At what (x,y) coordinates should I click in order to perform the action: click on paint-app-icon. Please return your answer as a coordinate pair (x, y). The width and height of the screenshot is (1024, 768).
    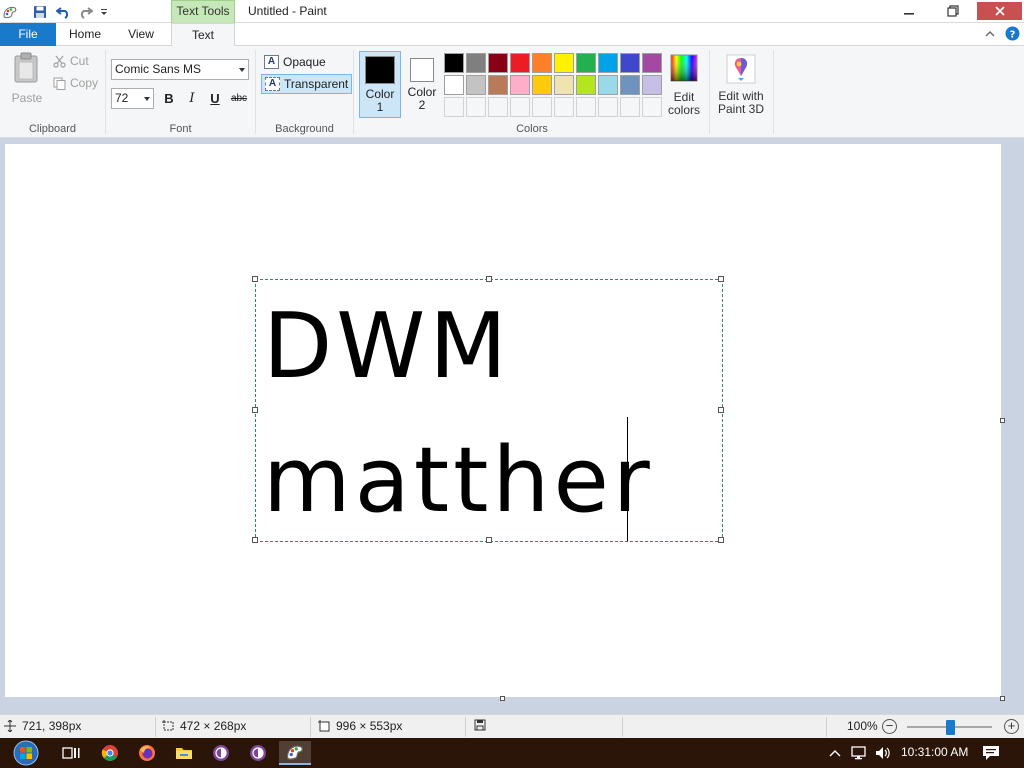
    Looking at the image, I should click on (10, 11).